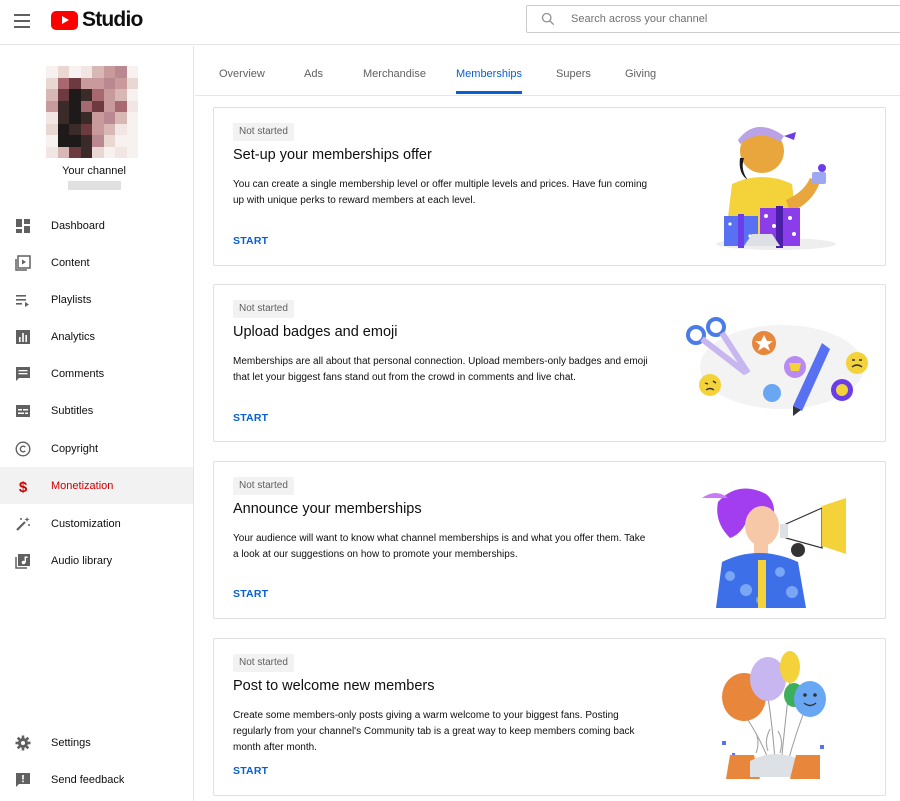 The height and width of the screenshot is (801, 900). I want to click on sidebar-item-label: Content, so click(70, 262).